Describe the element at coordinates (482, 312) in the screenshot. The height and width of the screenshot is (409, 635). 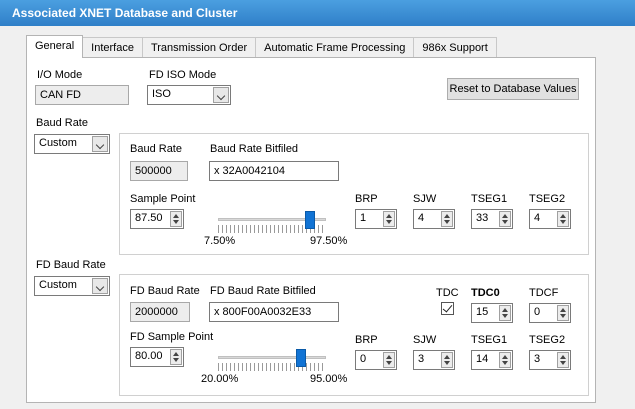
I see `tdco-value: 15` at that location.